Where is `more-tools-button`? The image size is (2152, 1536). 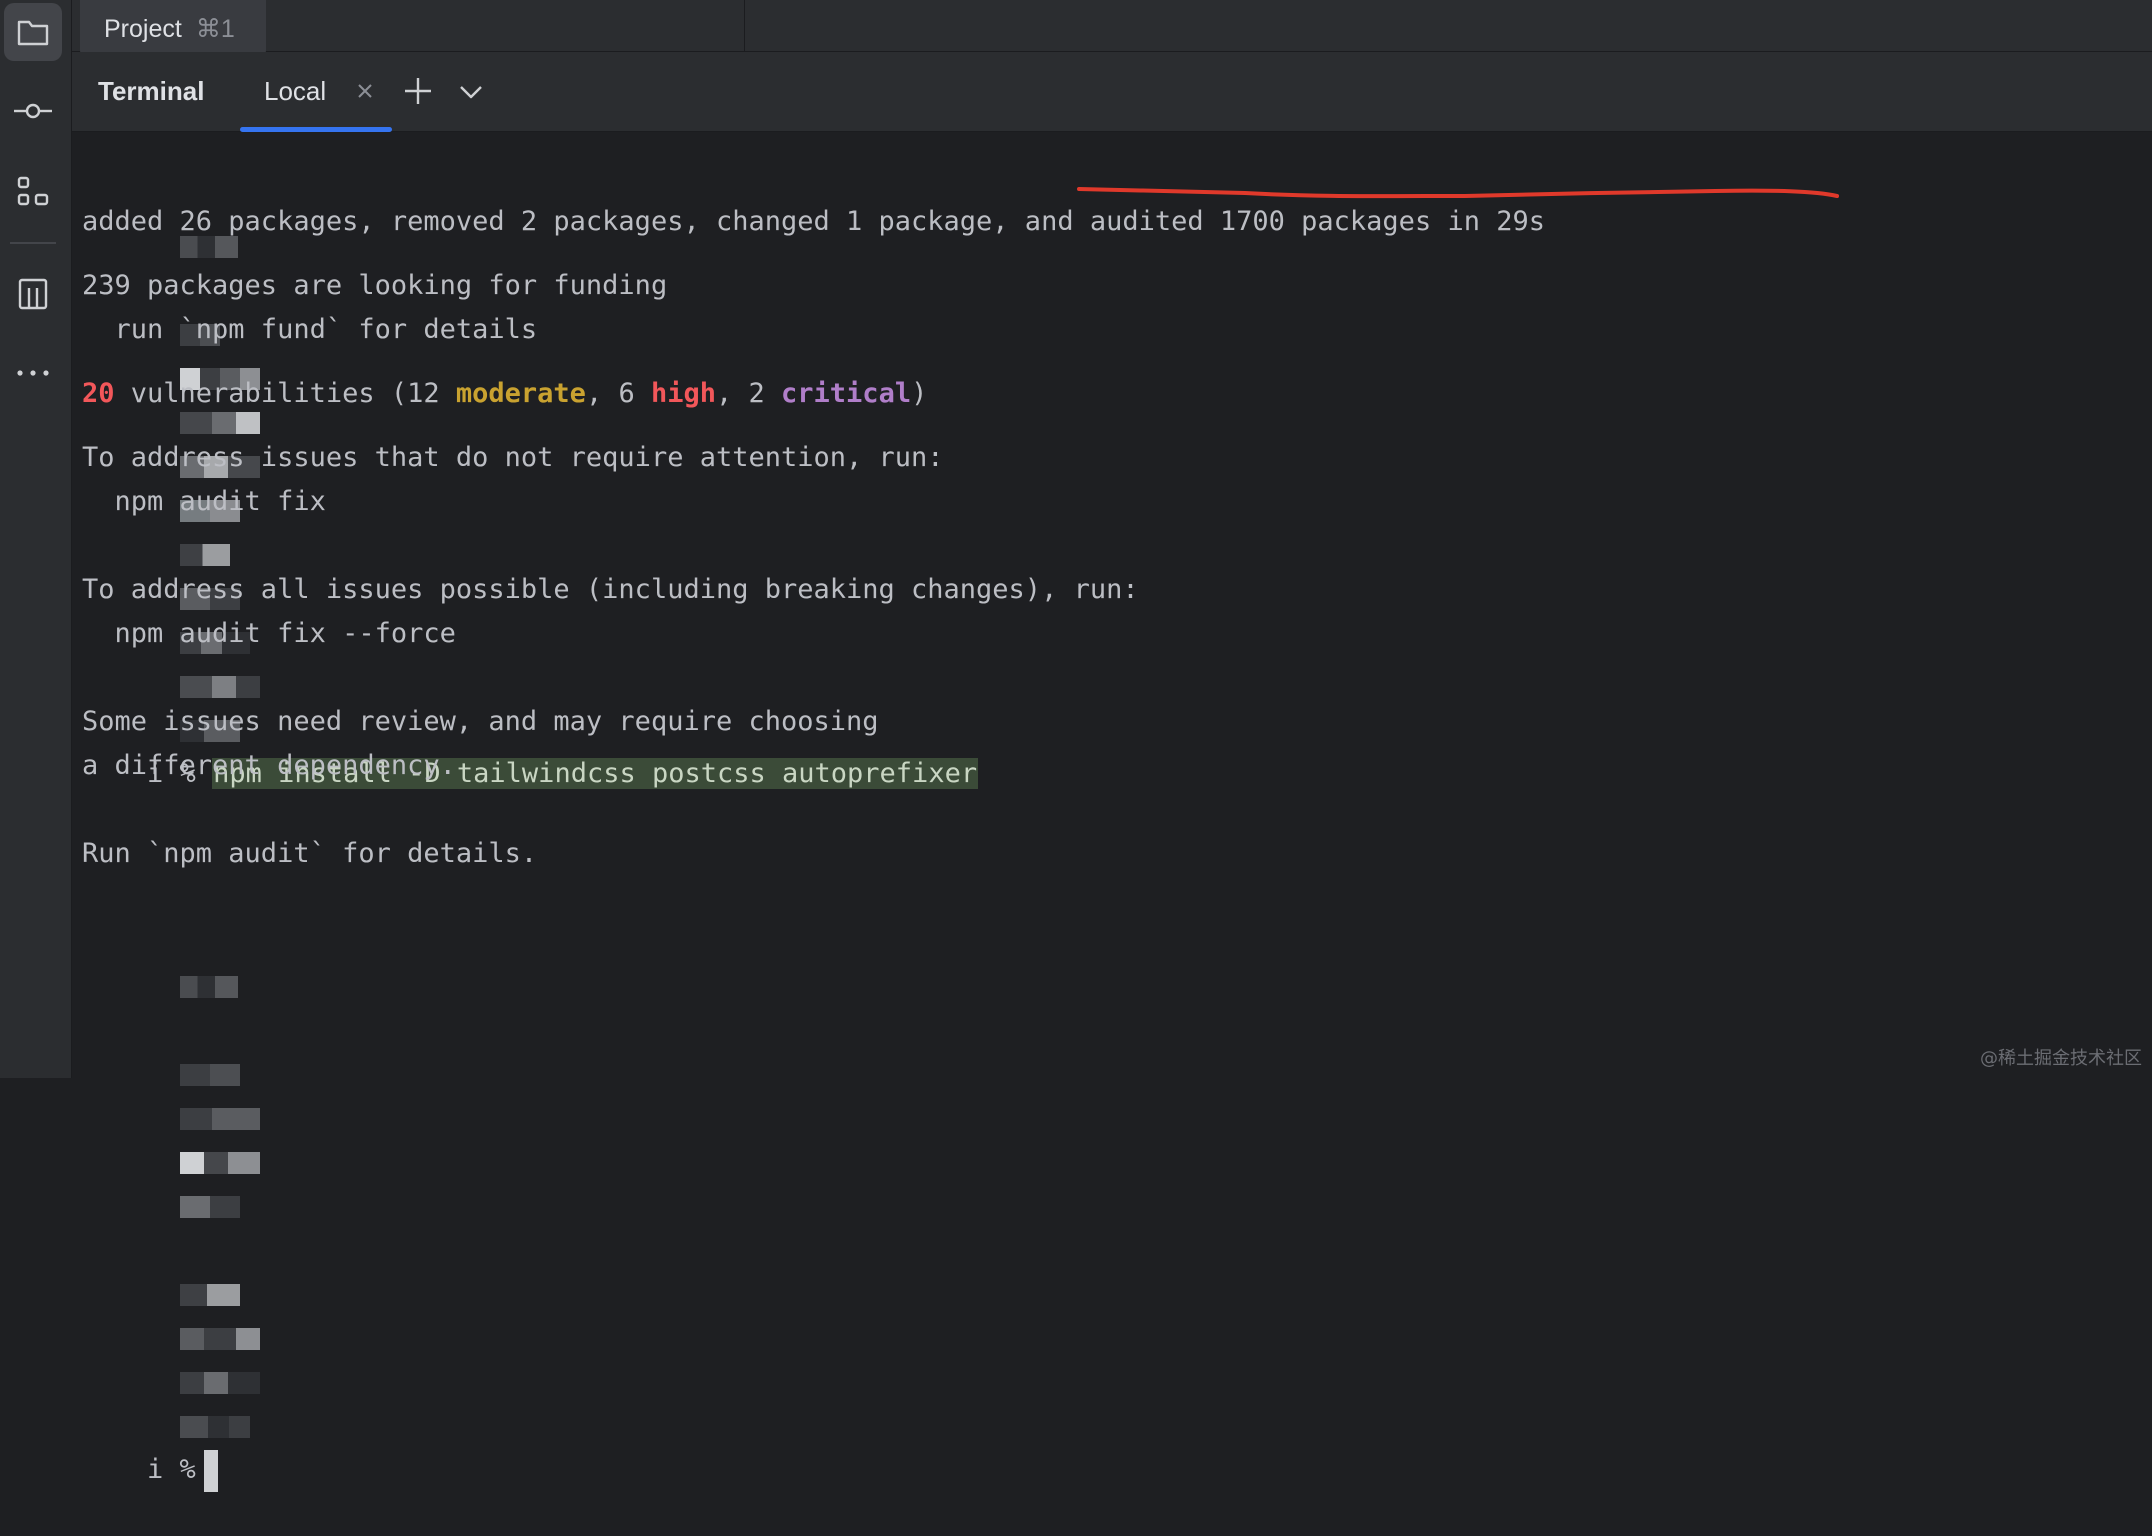 more-tools-button is located at coordinates (33, 373).